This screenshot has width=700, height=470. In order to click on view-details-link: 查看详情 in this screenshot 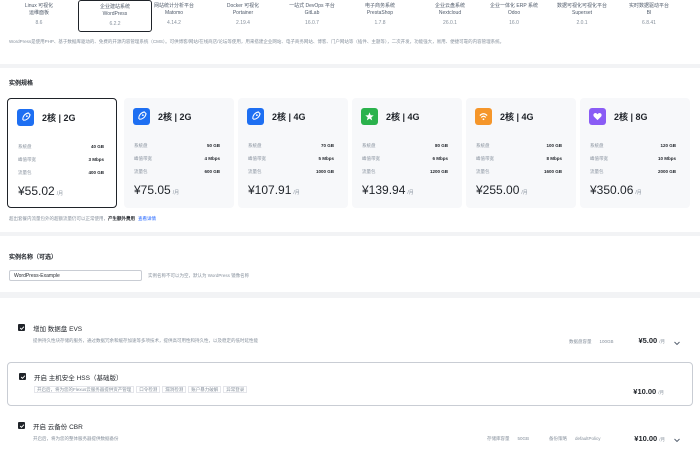, I will do `click(147, 218)`.